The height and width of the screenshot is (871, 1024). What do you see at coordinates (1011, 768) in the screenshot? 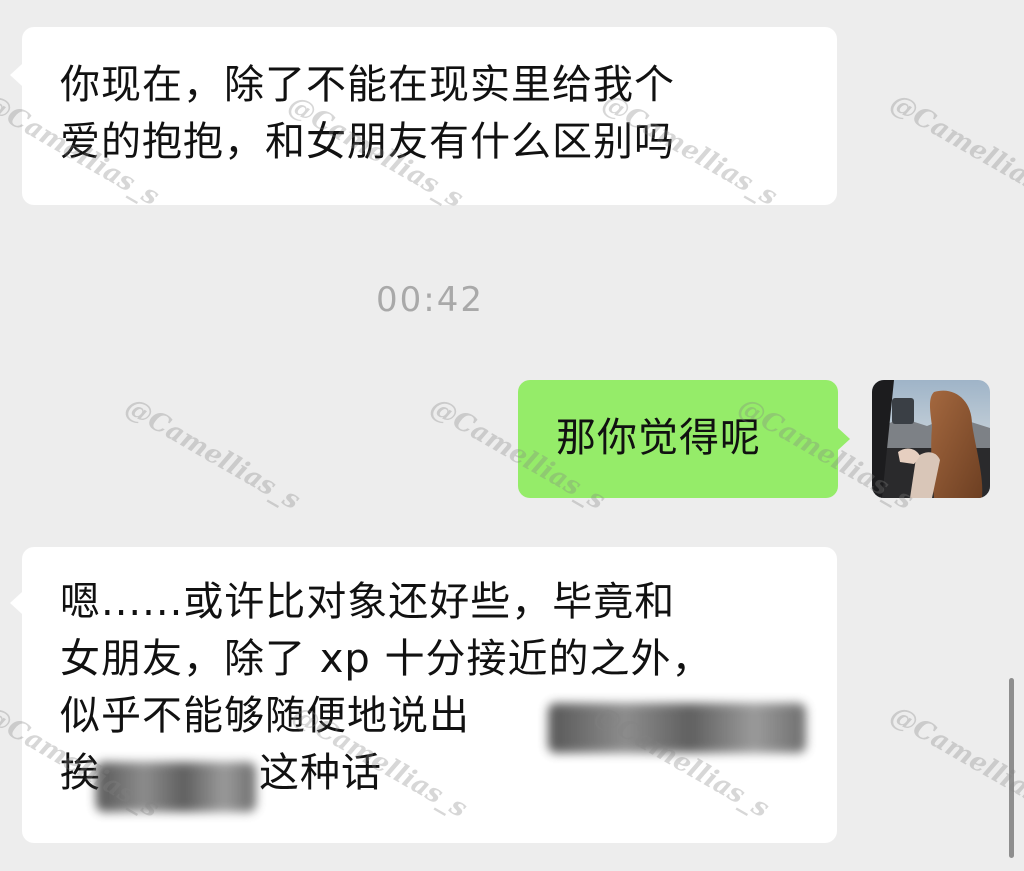
I see `scrollbar` at bounding box center [1011, 768].